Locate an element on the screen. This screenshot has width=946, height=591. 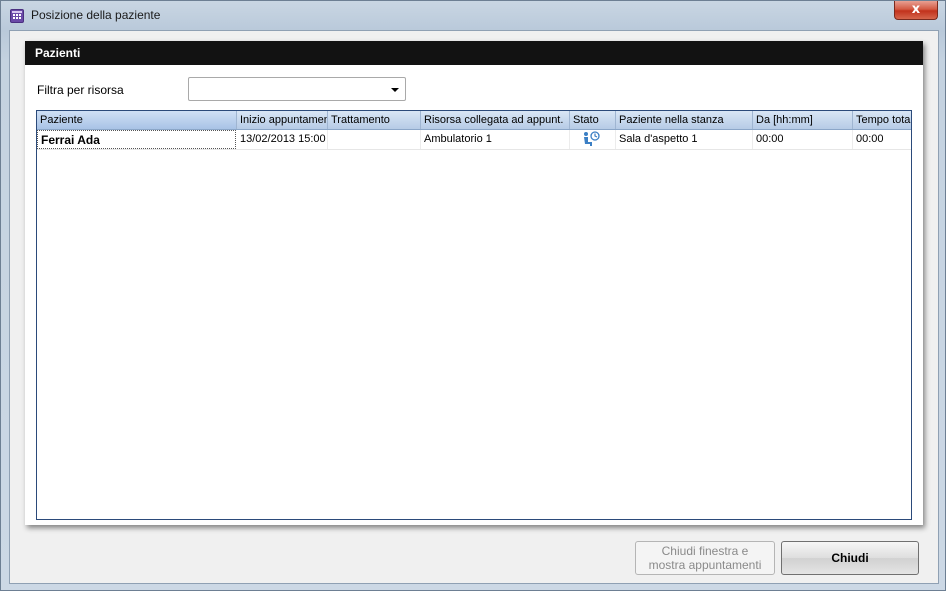
close-icon: x is located at coordinates (916, 9).